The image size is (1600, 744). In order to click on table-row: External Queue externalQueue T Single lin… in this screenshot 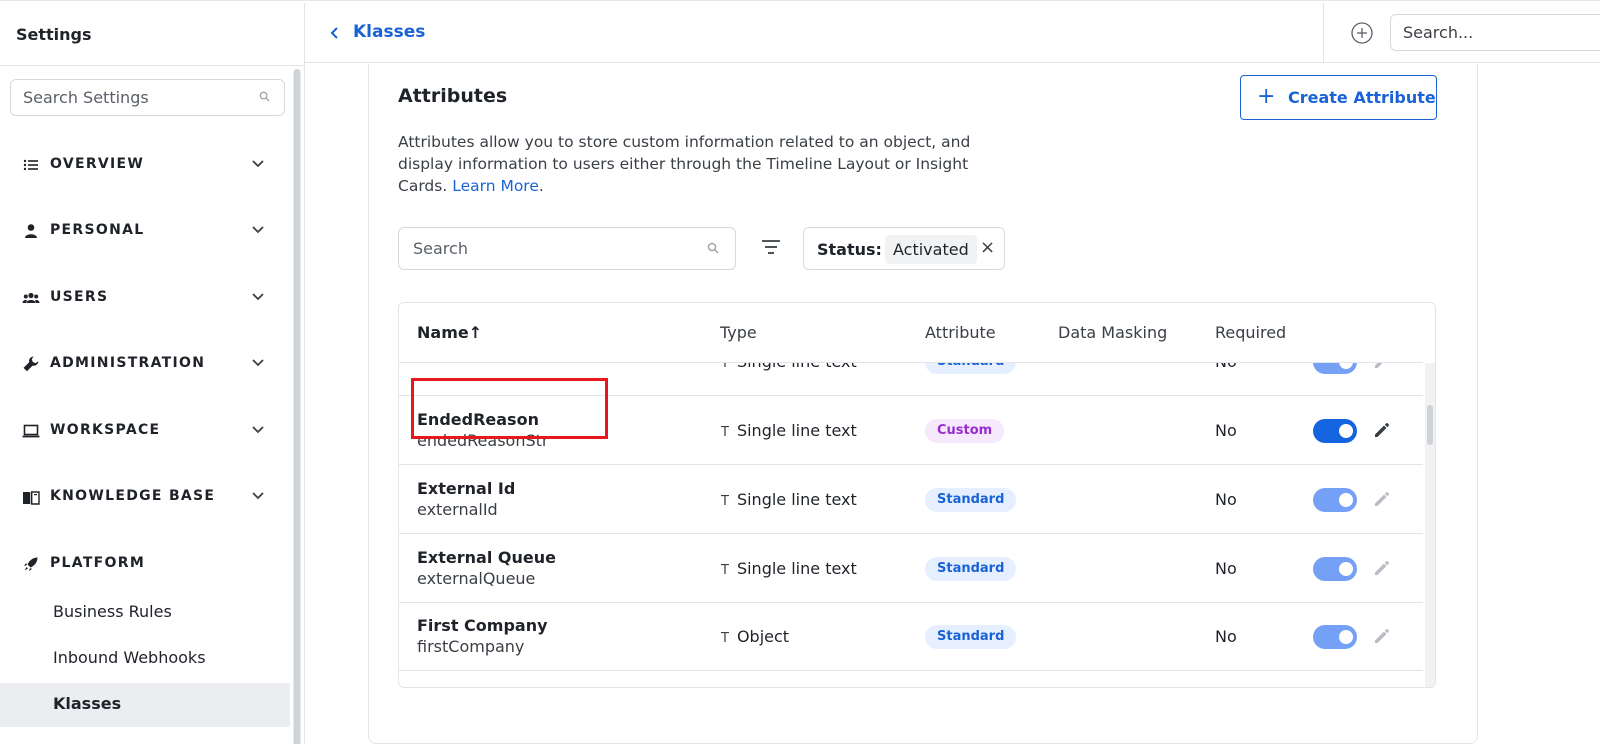, I will do `click(911, 569)`.